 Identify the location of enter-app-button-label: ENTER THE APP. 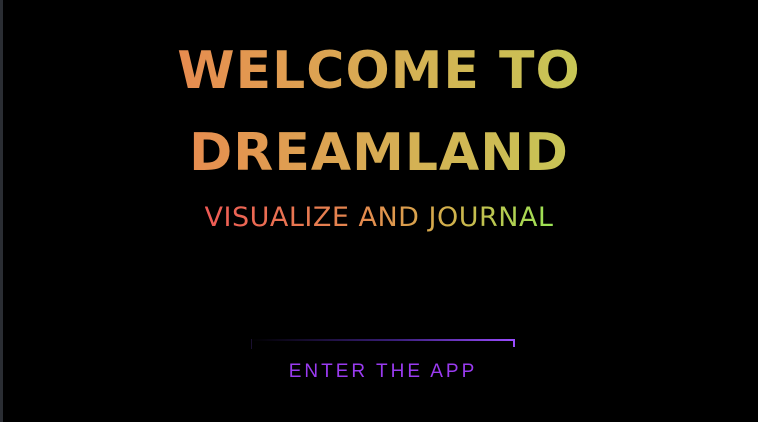
(383, 371).